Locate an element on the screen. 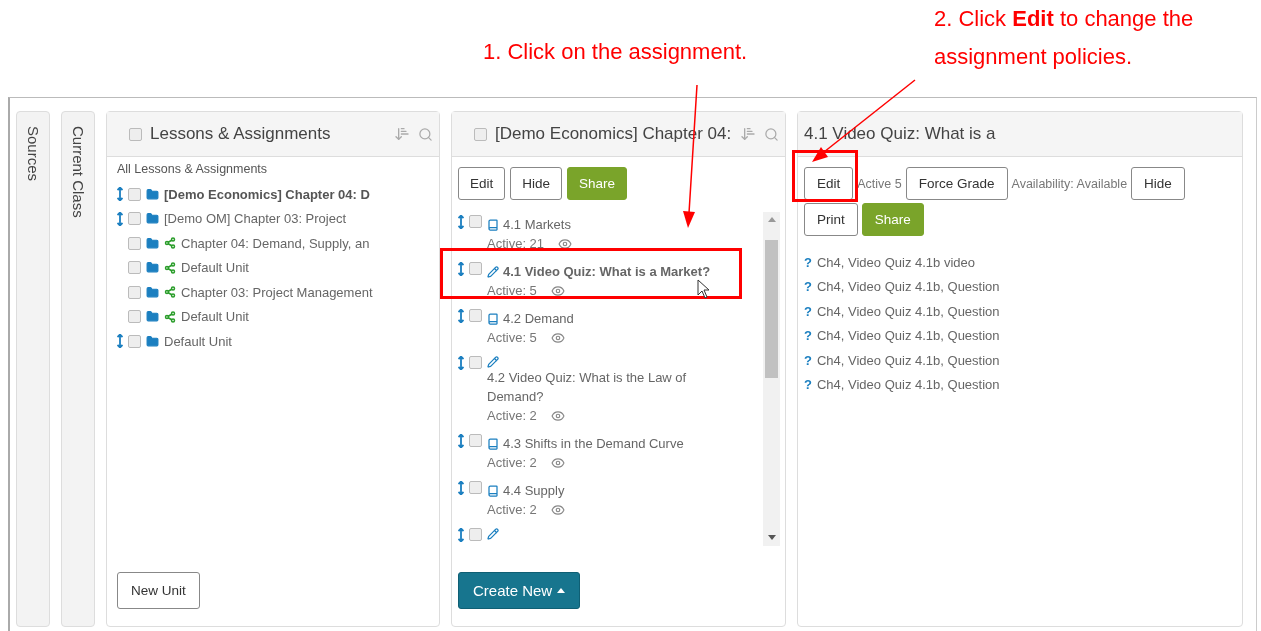  side-tab: Sources is located at coordinates (33, 369).